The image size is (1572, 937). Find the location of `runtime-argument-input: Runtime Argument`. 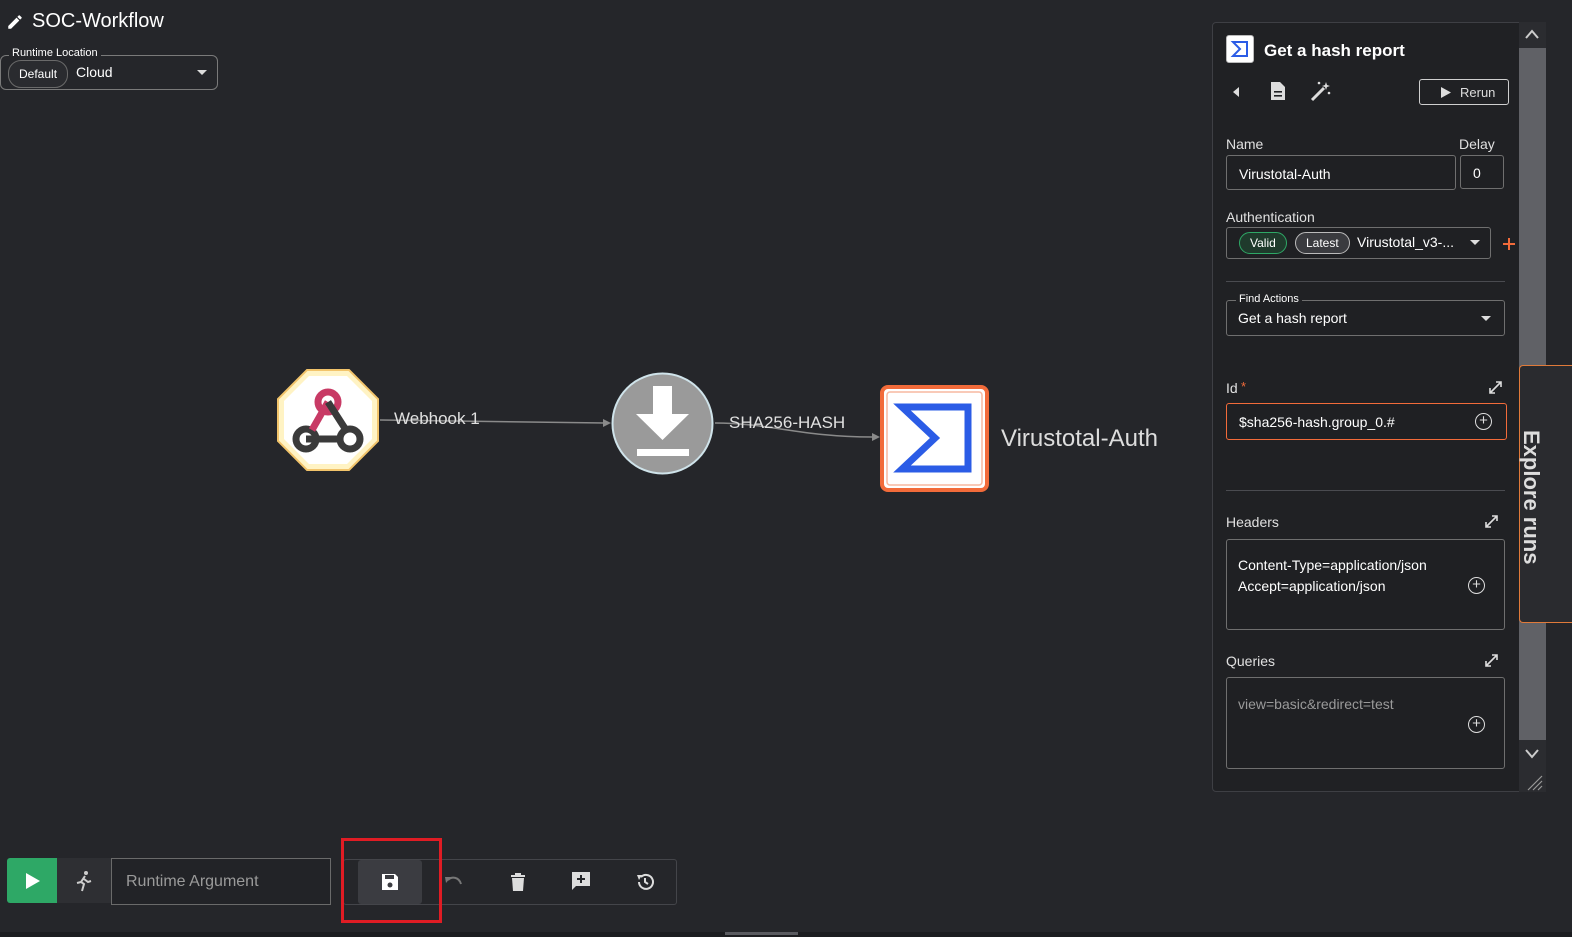

runtime-argument-input: Runtime Argument is located at coordinates (221, 881).